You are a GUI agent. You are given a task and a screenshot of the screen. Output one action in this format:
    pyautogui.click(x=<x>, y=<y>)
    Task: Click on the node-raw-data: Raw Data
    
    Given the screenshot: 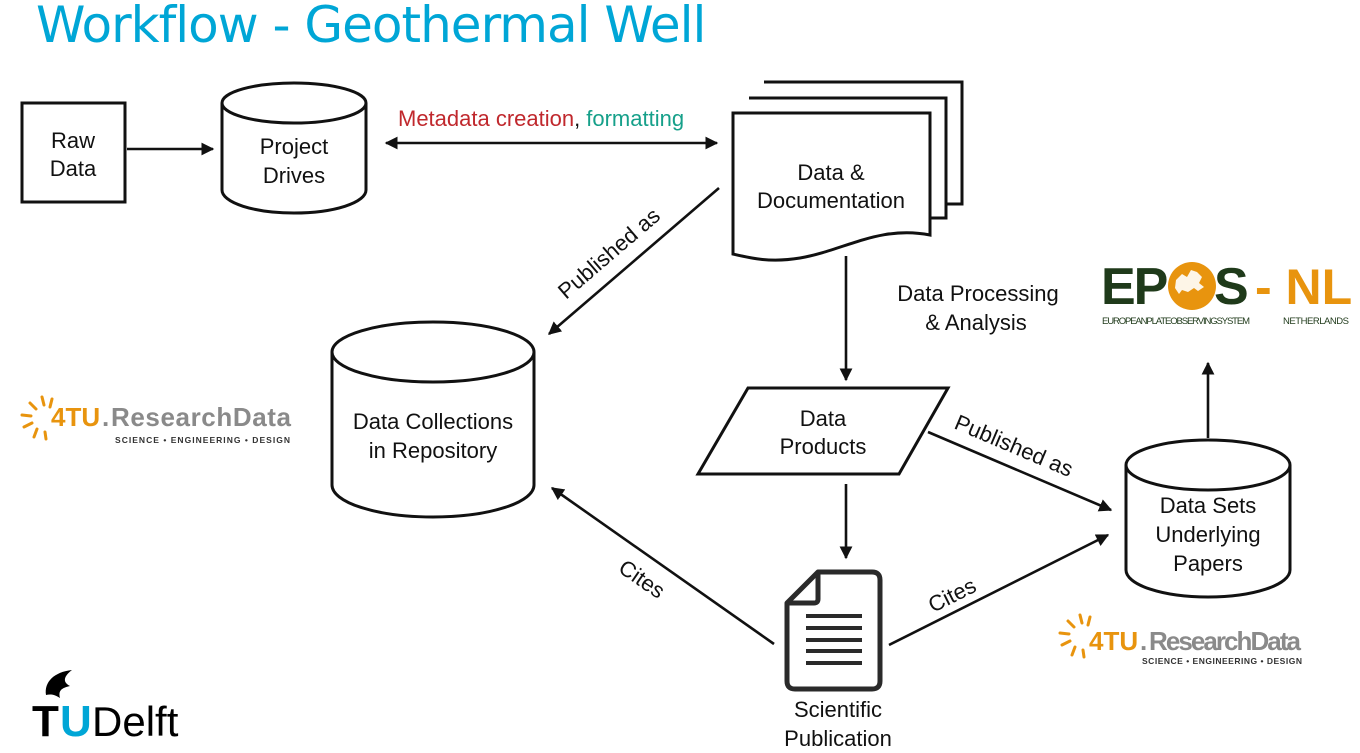 What is the action you would take?
    pyautogui.click(x=73, y=152)
    